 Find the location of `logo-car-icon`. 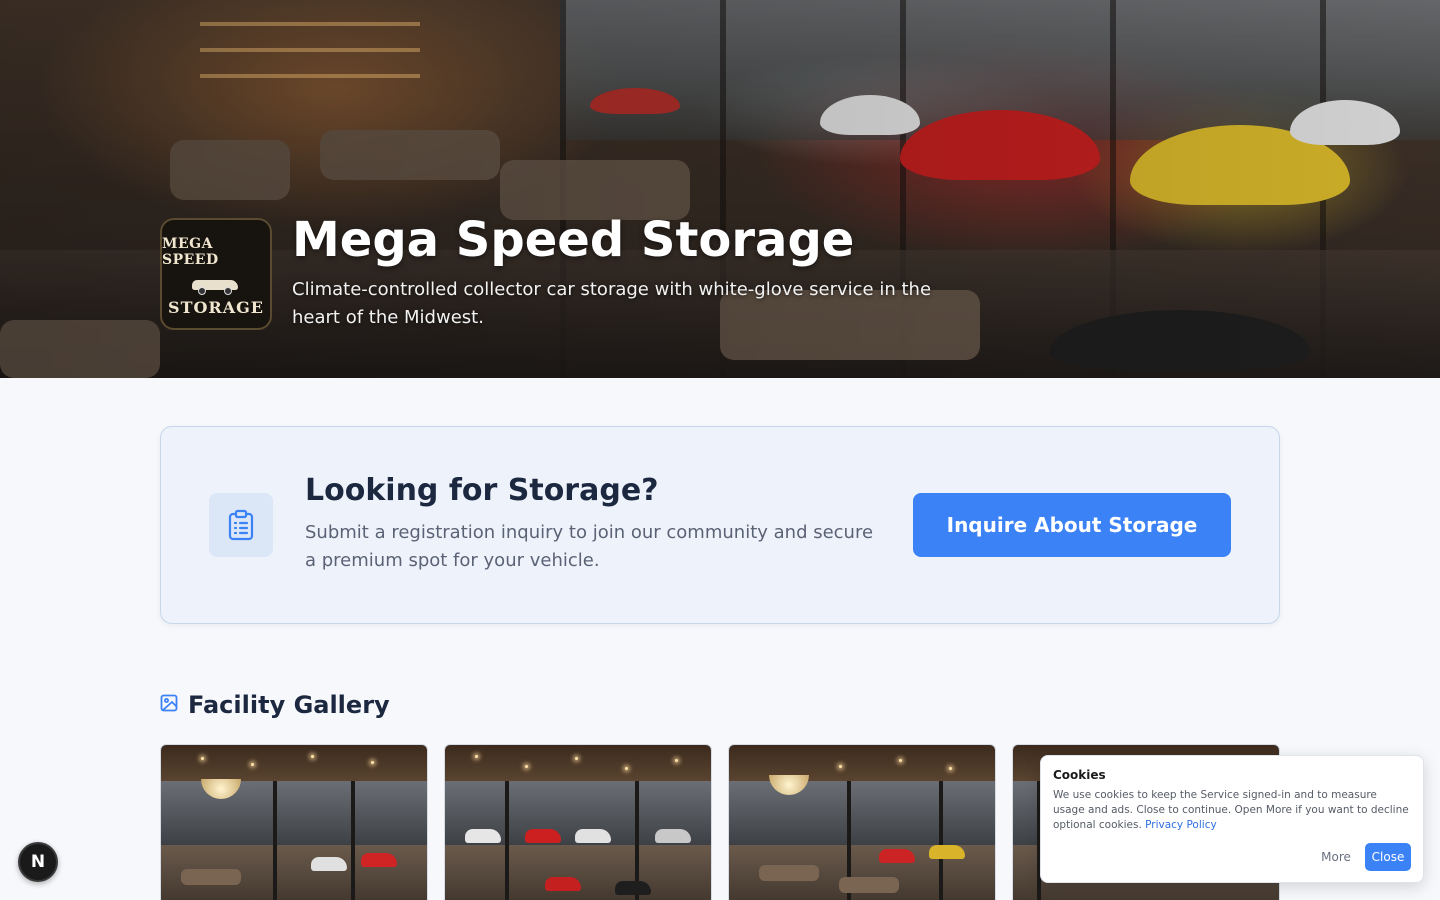

logo-car-icon is located at coordinates (216, 284).